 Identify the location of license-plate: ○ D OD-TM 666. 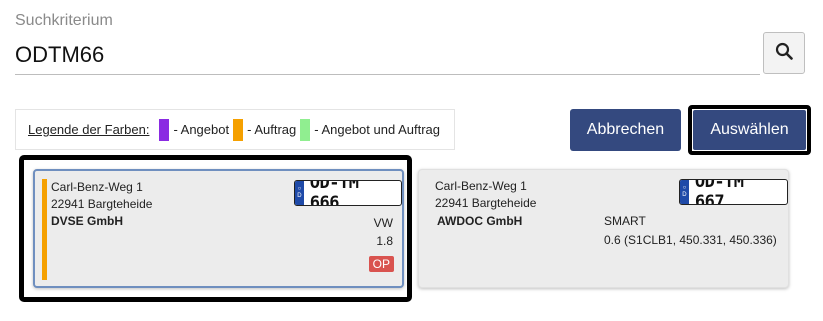
(348, 193).